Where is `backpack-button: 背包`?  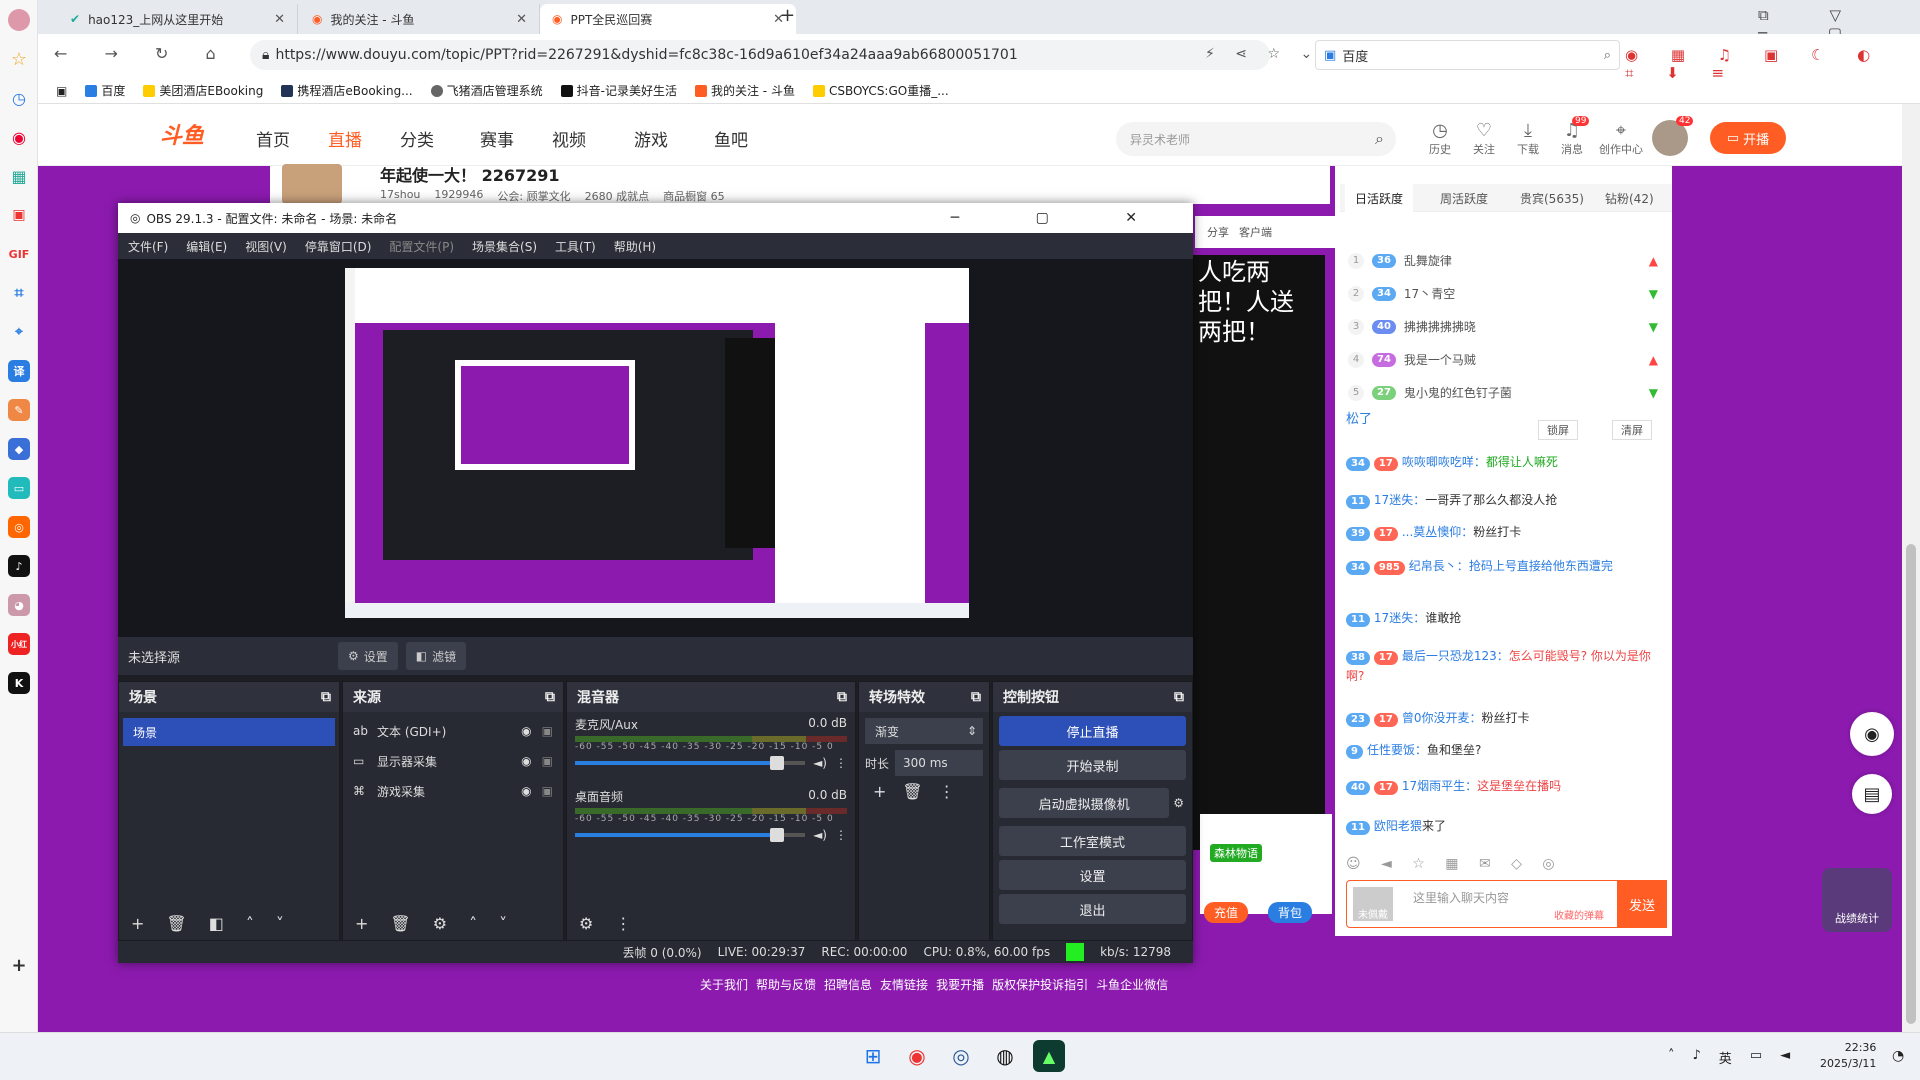
backpack-button: 背包 is located at coordinates (1290, 912).